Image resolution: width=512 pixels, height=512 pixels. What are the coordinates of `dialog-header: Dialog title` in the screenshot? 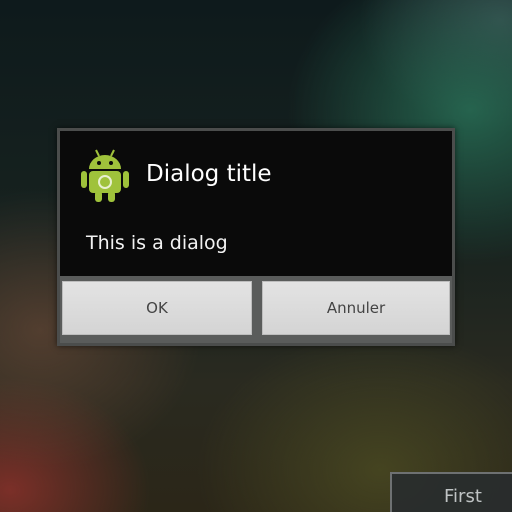 It's located at (256, 174).